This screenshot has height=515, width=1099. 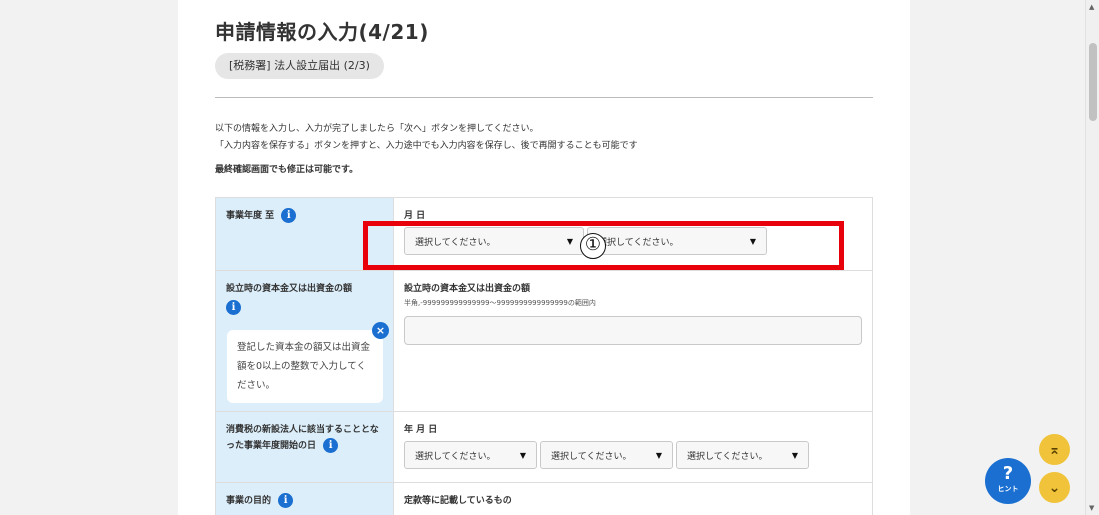 What do you see at coordinates (322, 32) in the screenshot?
I see `page-title: 申請情報の入力(4/21)` at bounding box center [322, 32].